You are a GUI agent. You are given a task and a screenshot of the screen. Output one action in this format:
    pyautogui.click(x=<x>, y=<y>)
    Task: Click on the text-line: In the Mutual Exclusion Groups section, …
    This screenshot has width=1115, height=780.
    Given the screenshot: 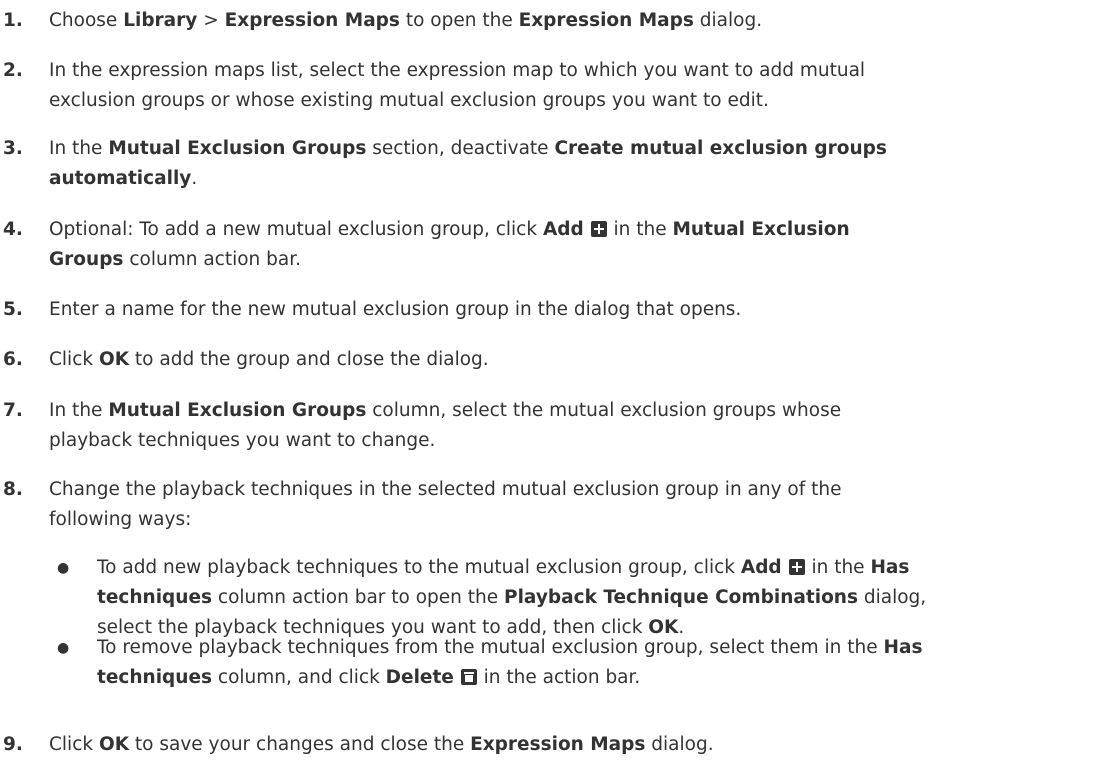 What is the action you would take?
    pyautogui.click(x=574, y=149)
    